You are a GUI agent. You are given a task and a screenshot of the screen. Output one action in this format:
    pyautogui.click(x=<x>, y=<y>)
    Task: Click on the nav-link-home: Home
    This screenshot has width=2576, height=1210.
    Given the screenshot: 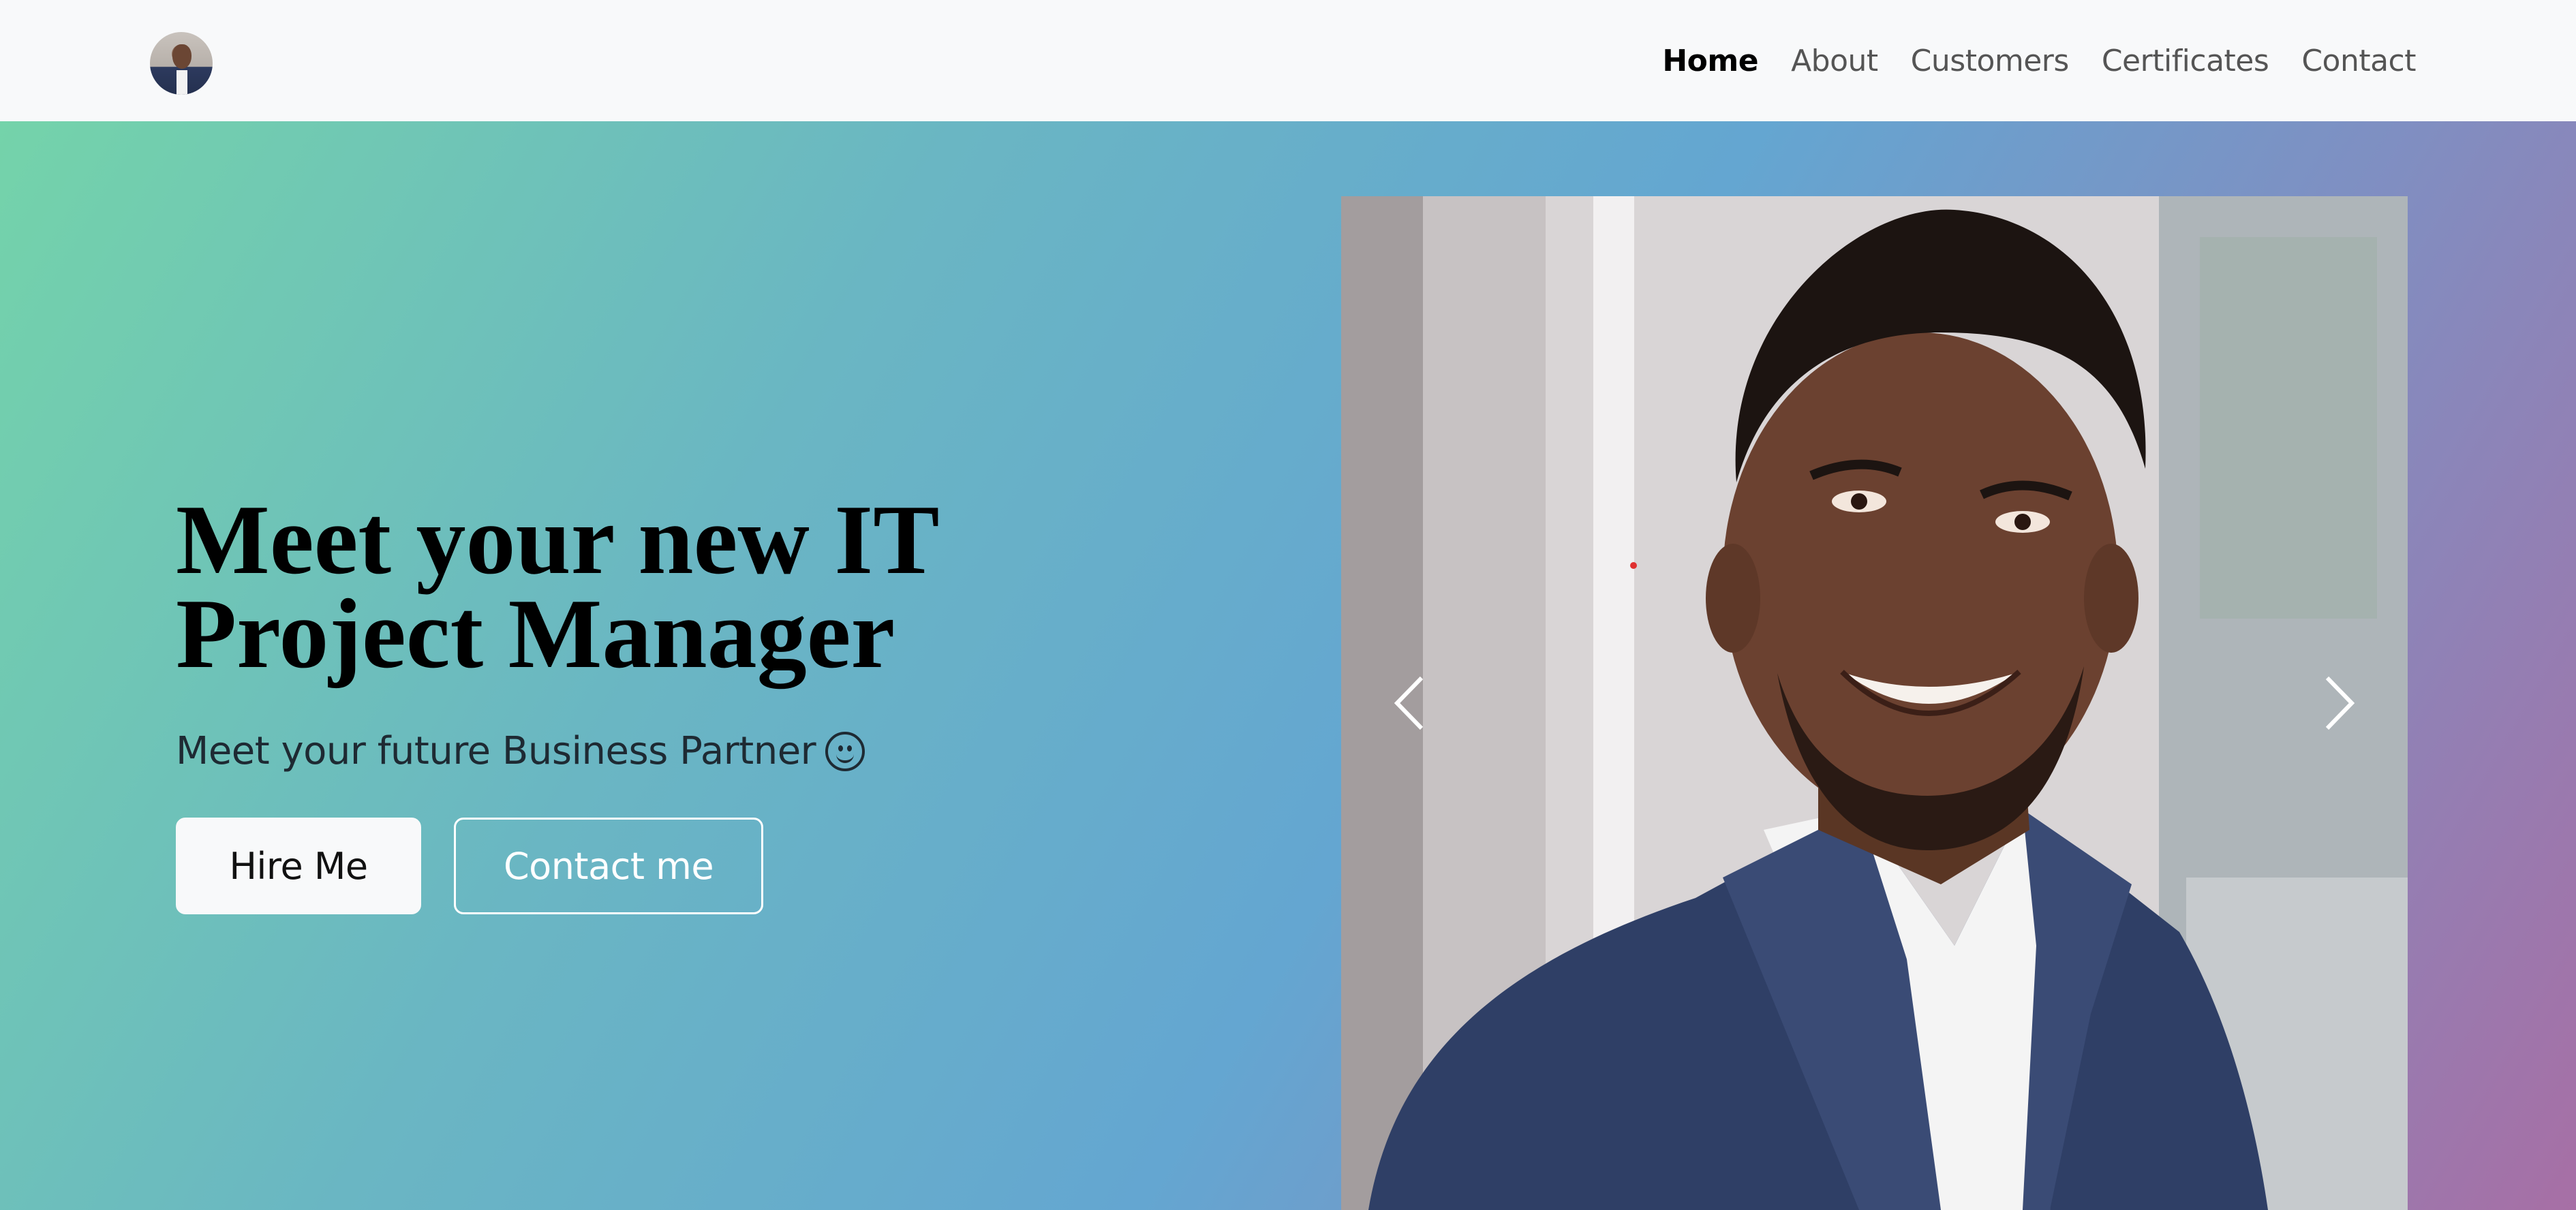 What is the action you would take?
    pyautogui.click(x=1710, y=61)
    